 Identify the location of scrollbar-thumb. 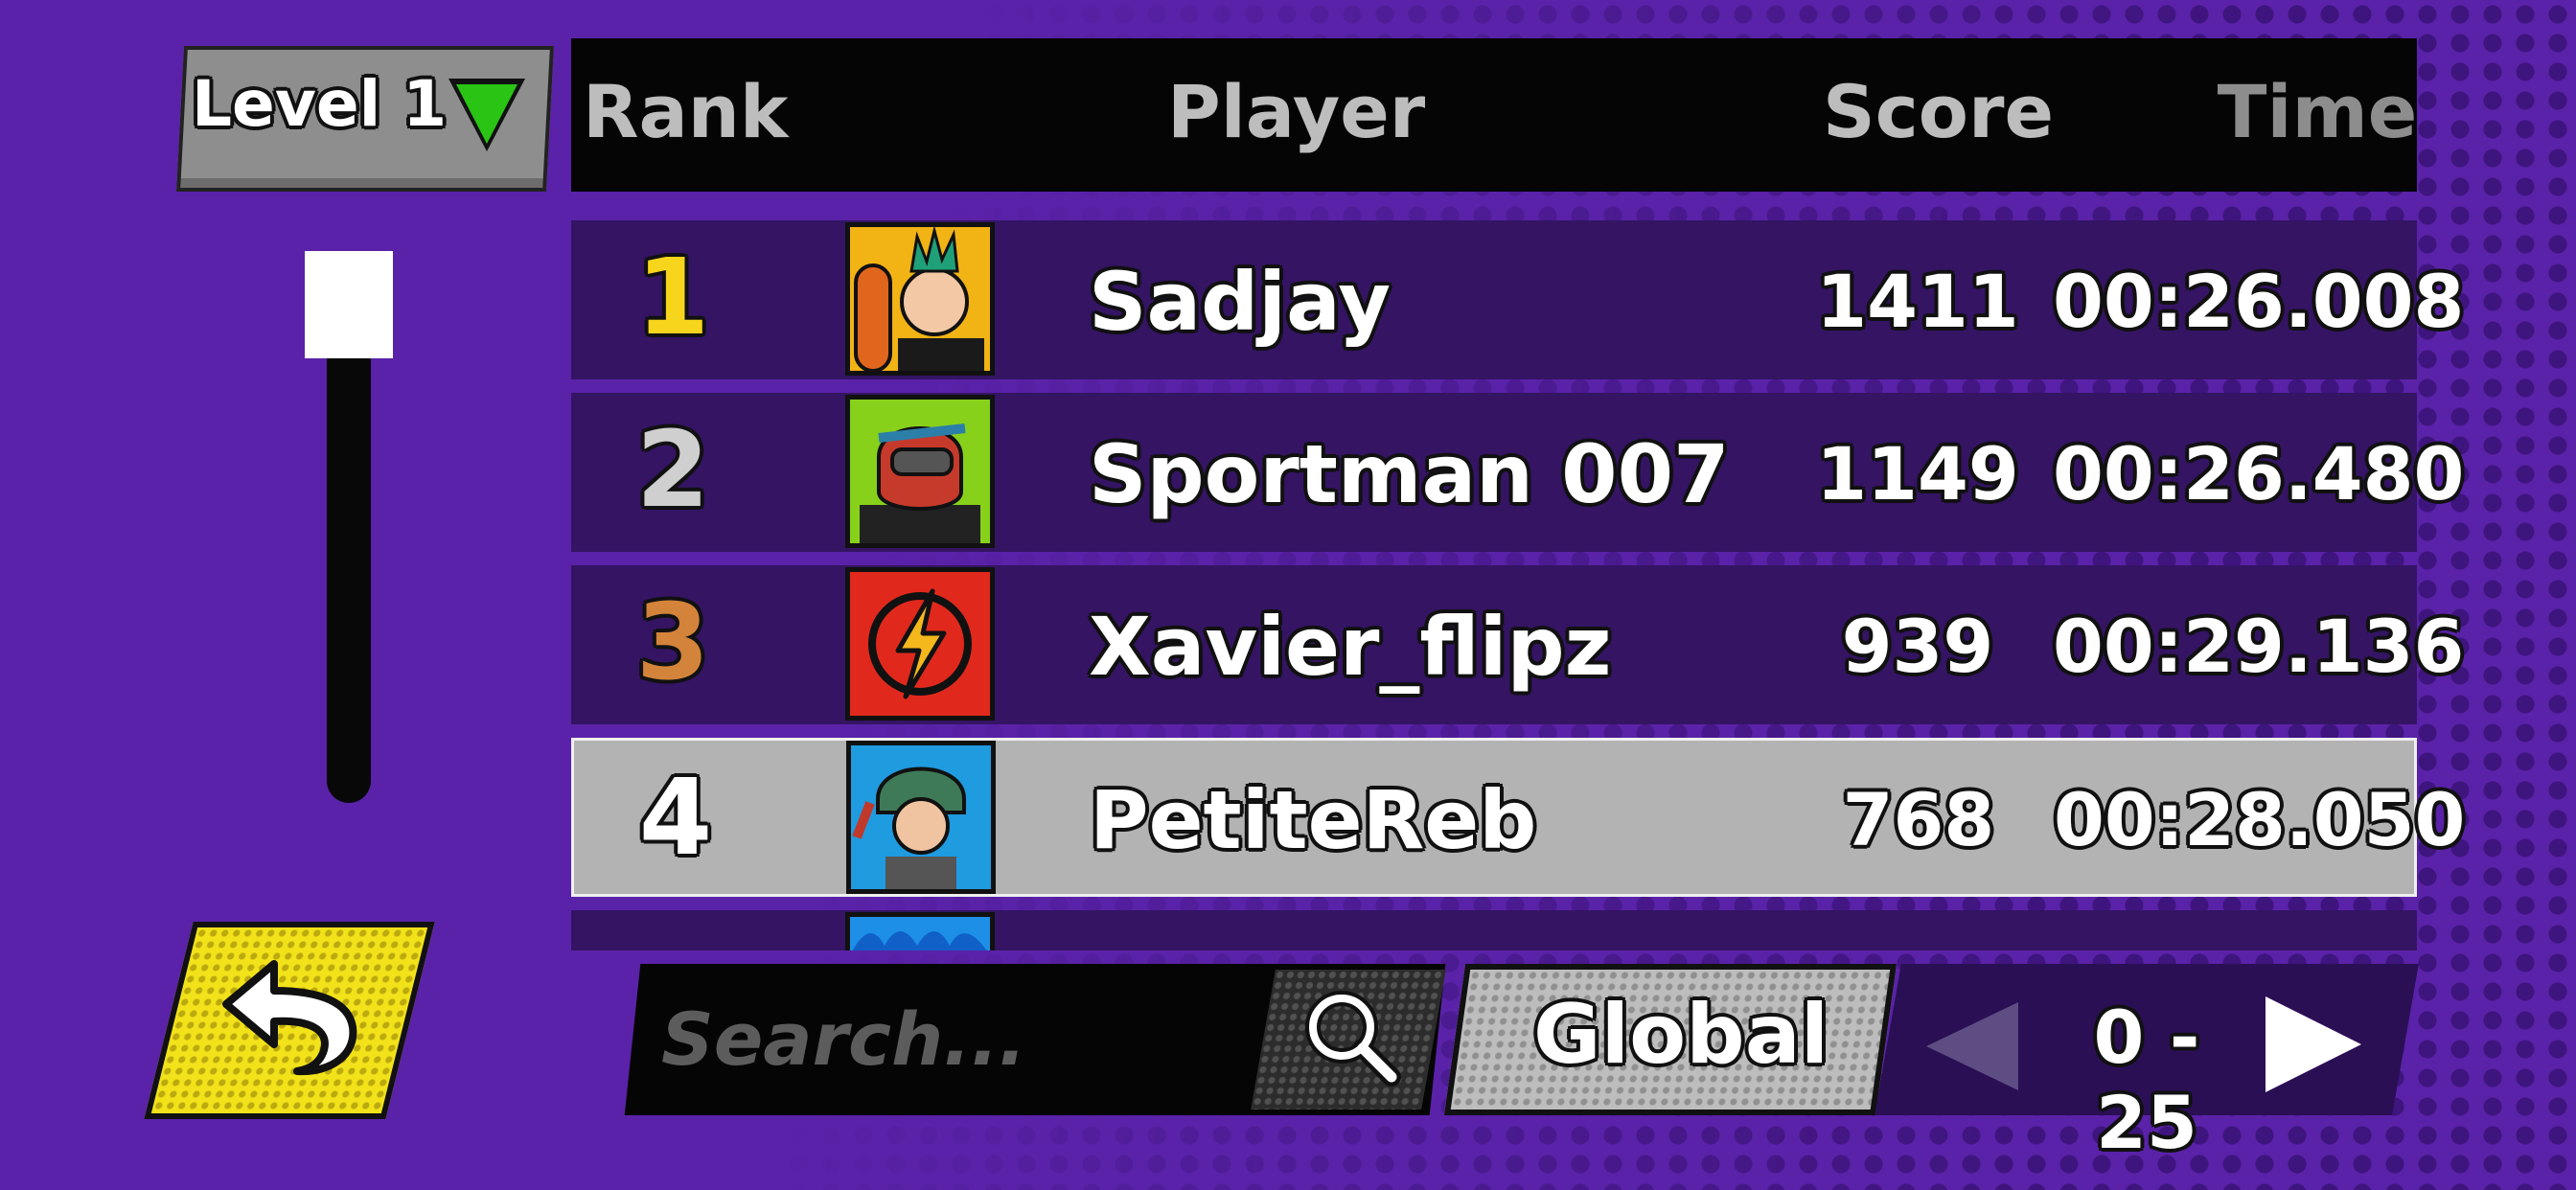
(349, 304).